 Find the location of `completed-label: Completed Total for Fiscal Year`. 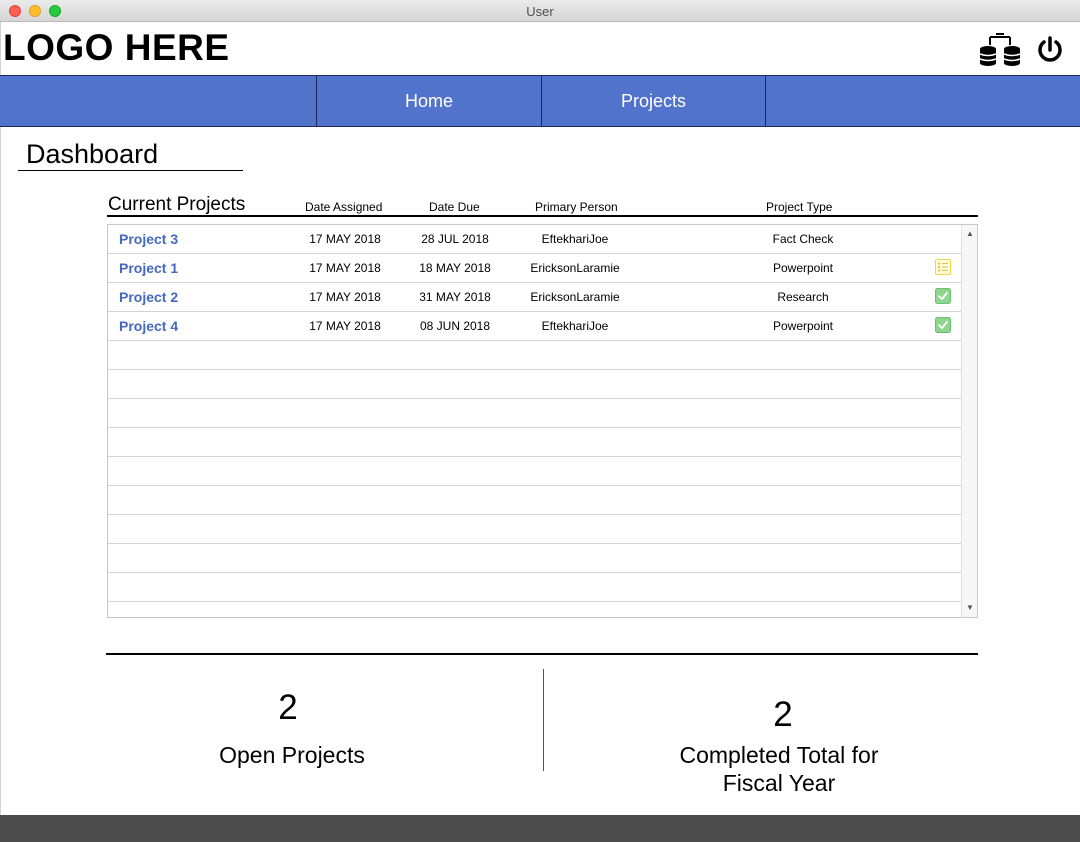

completed-label: Completed Total for Fiscal Year is located at coordinates (778, 769).